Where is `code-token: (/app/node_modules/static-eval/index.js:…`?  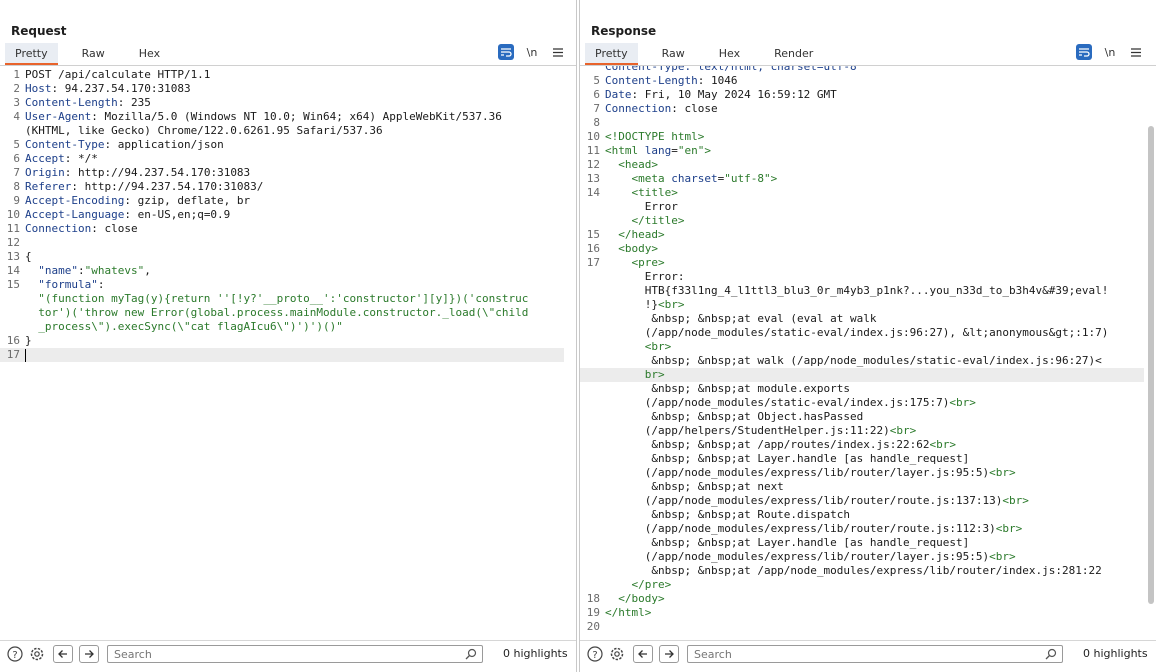
code-token: (/app/node_modules/static-eval/index.js:… is located at coordinates (777, 402).